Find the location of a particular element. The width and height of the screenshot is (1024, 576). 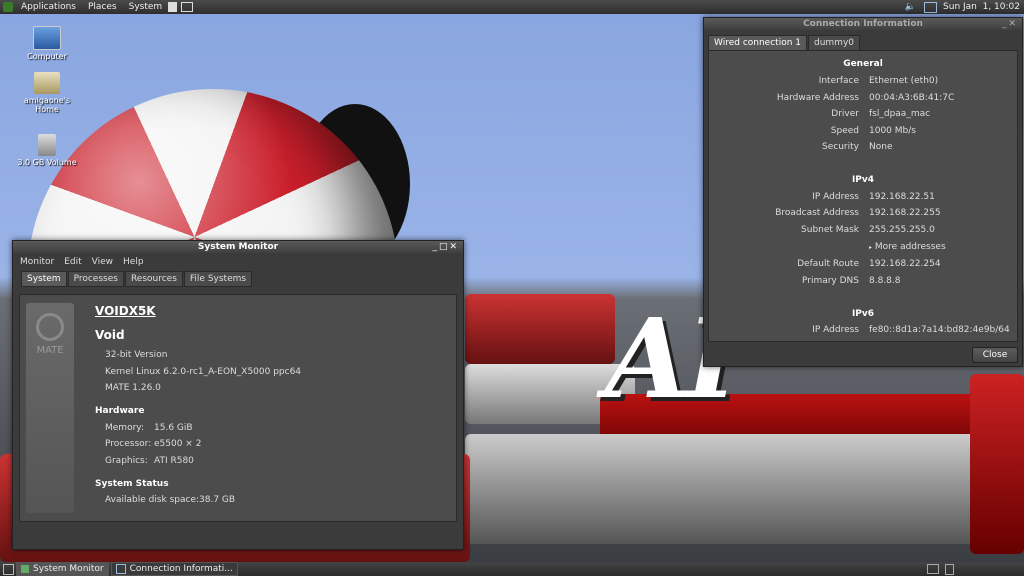

hardware-address-value: 00:04:A3:6B:41:7C is located at coordinates (912, 98).